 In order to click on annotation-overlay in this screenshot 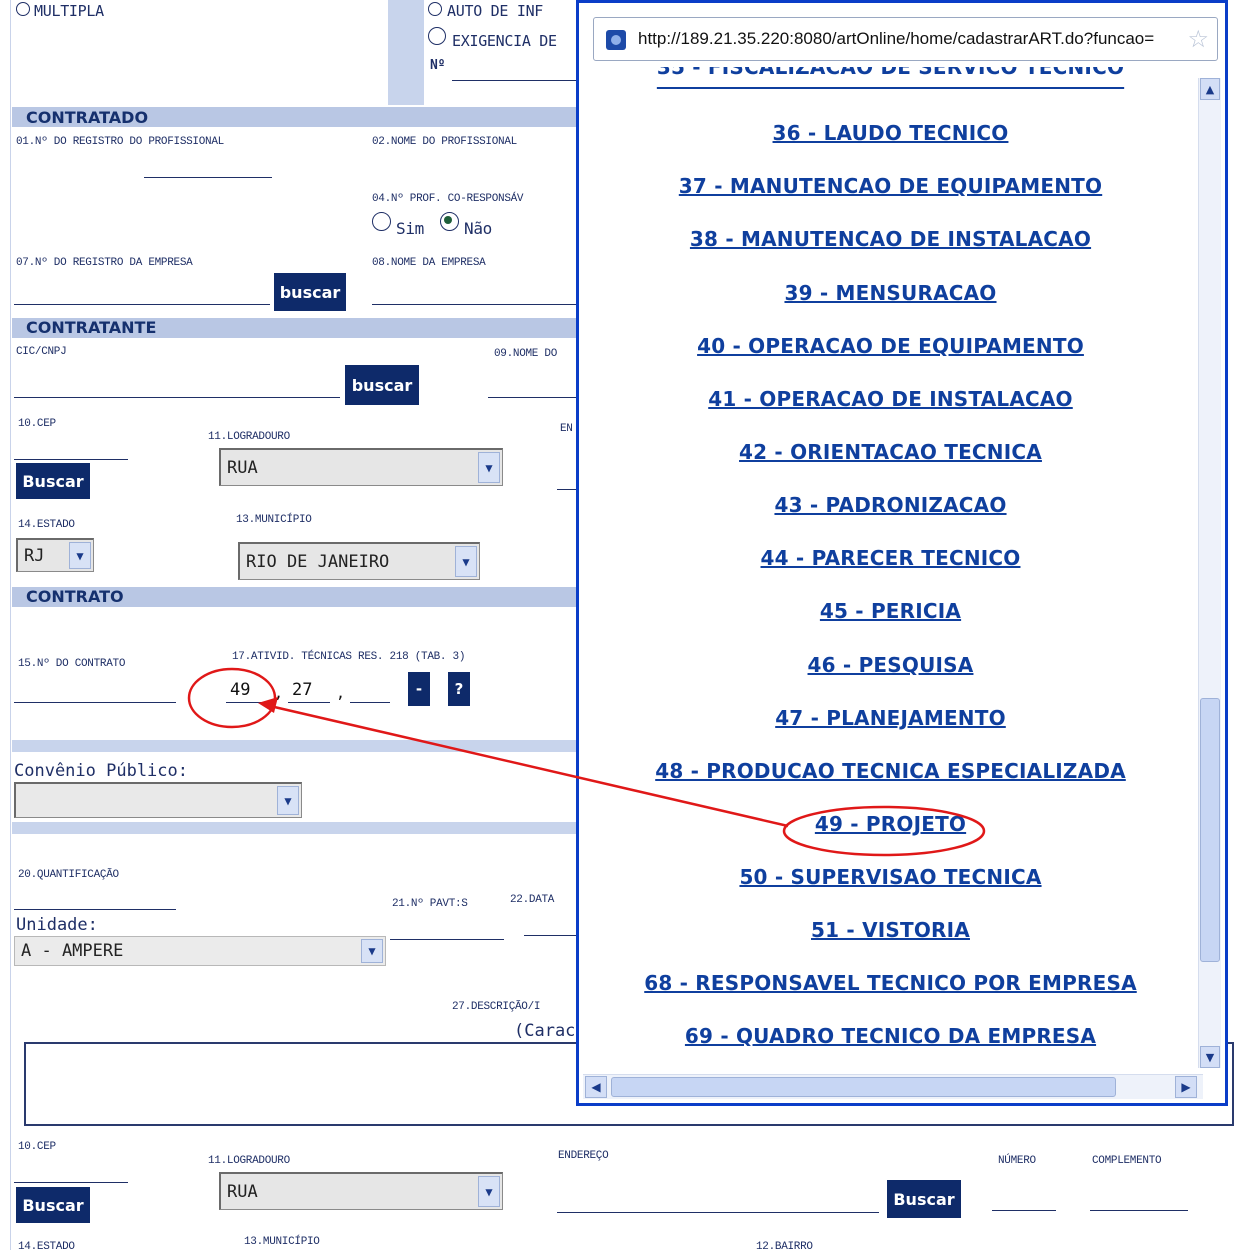, I will do `click(586, 762)`.